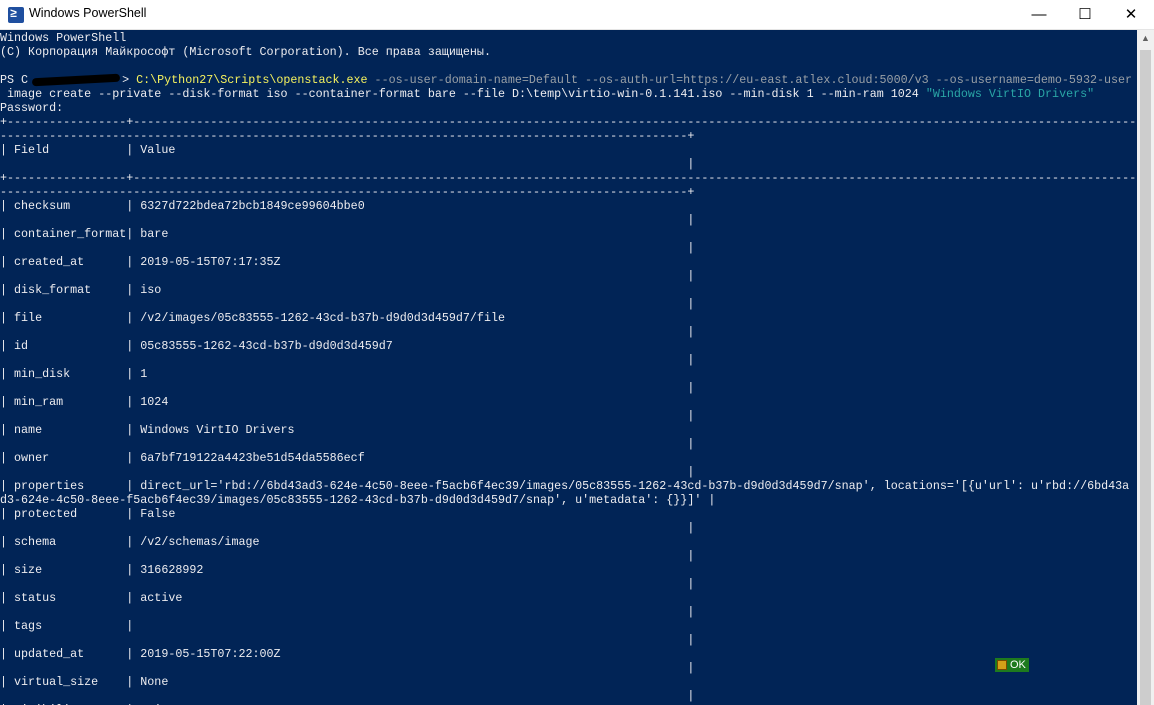  What do you see at coordinates (32, 108) in the screenshot?
I see `password-prompt: Password:` at bounding box center [32, 108].